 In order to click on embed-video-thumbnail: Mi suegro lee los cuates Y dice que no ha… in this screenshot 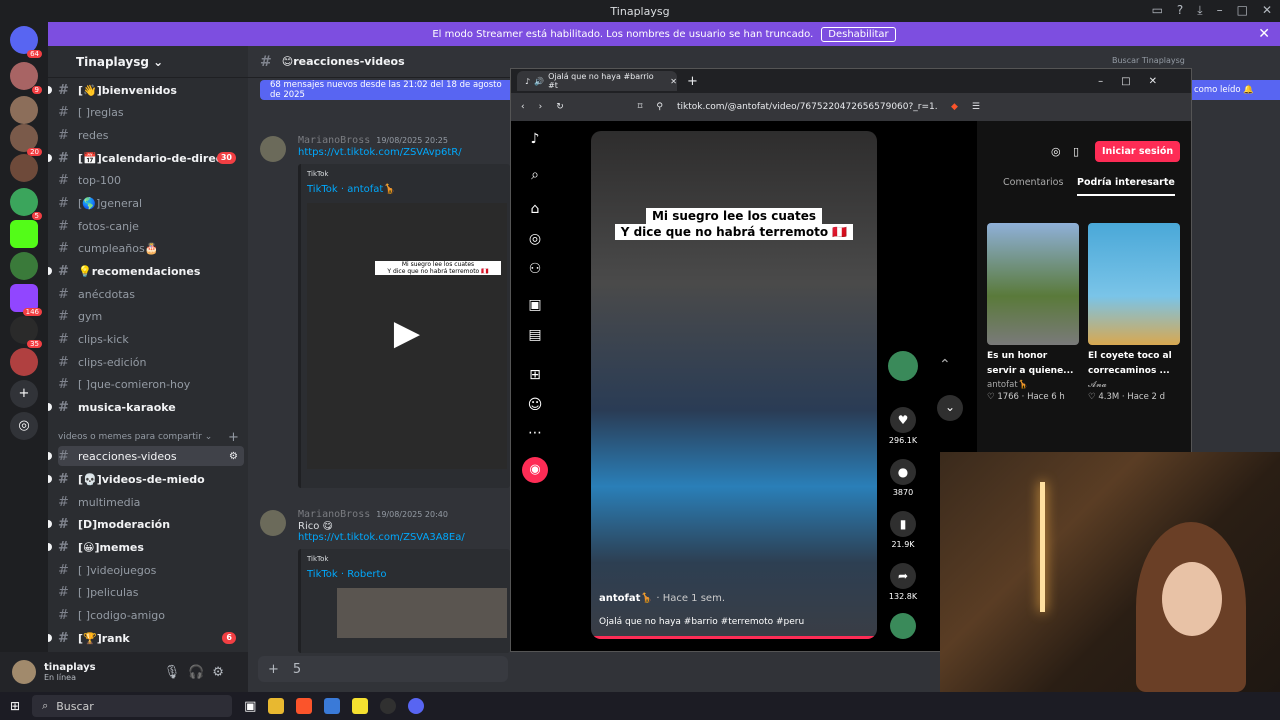, I will do `click(407, 336)`.